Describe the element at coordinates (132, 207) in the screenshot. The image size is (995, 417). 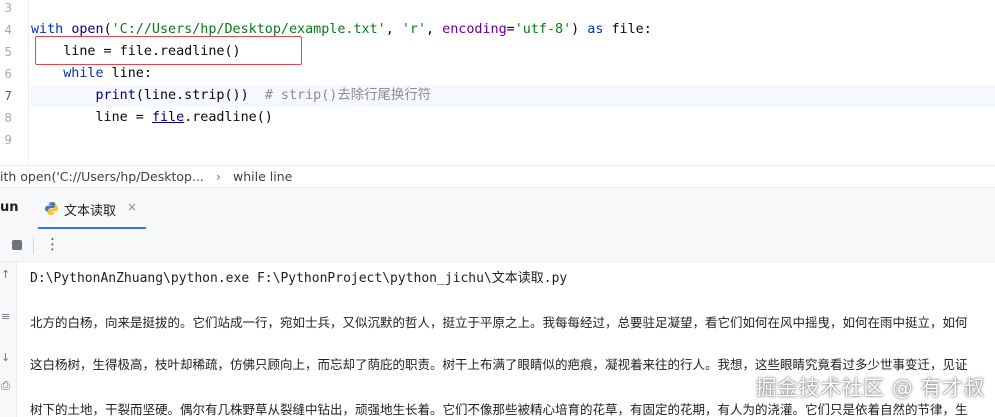
I see `close-icon: ×` at that location.